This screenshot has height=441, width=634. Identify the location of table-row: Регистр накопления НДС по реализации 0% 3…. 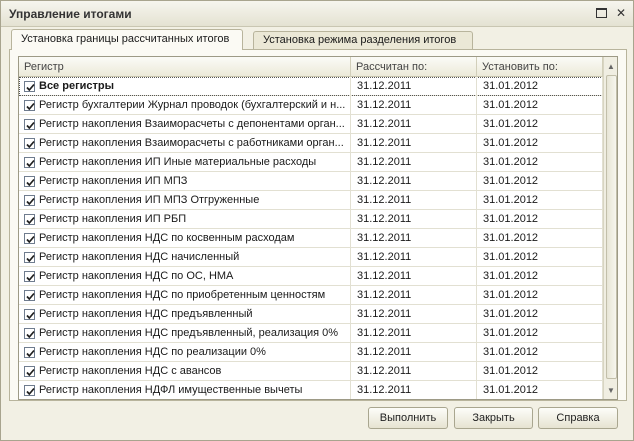
(311, 352).